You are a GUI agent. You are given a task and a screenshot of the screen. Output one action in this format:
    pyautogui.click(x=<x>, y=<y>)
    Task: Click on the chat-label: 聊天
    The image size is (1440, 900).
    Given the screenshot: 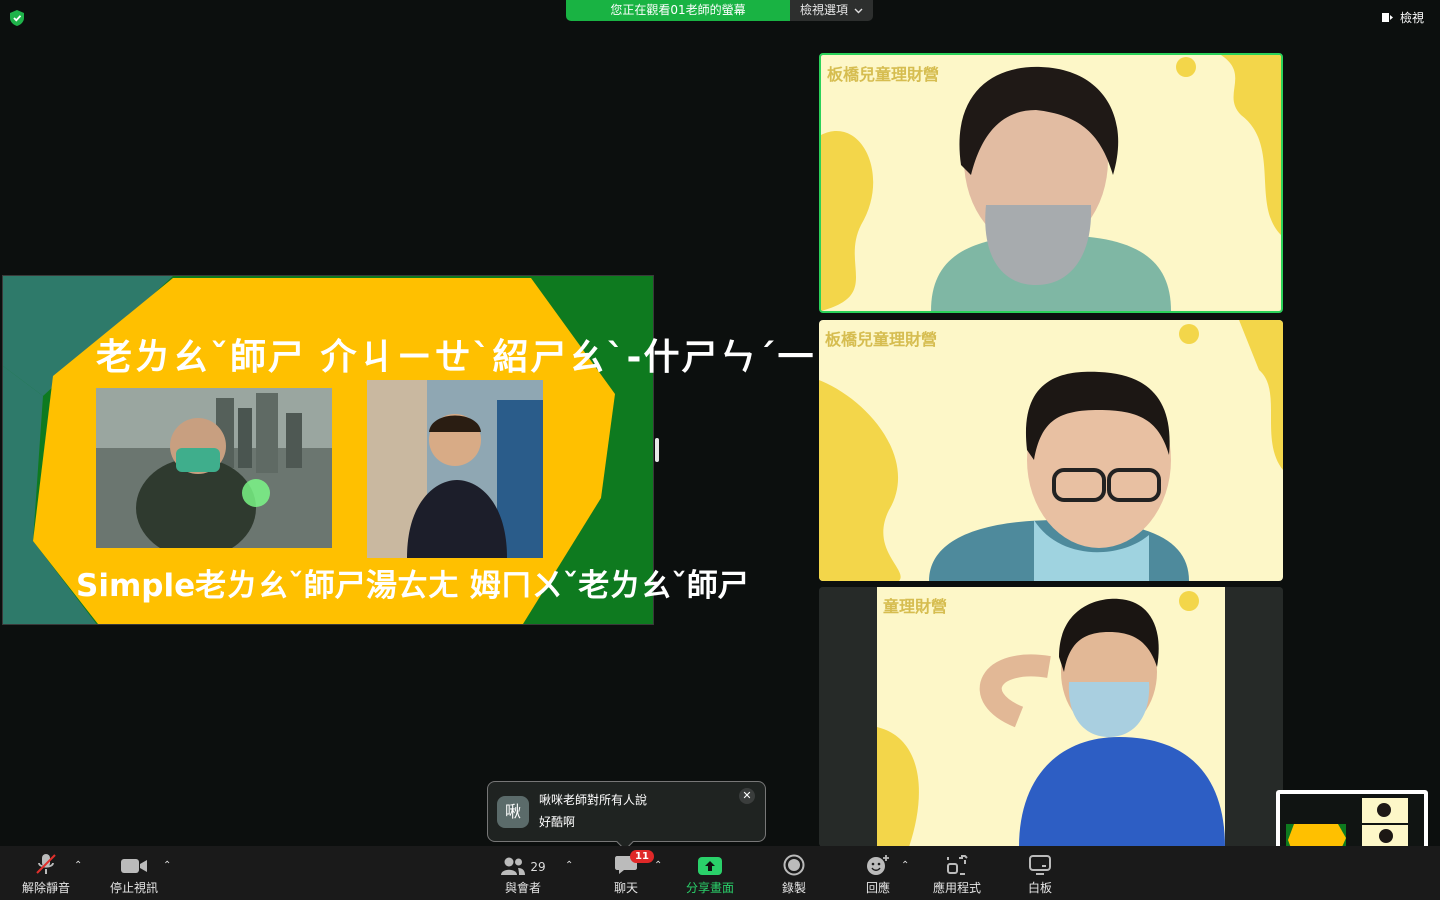 What is the action you would take?
    pyautogui.click(x=625, y=888)
    